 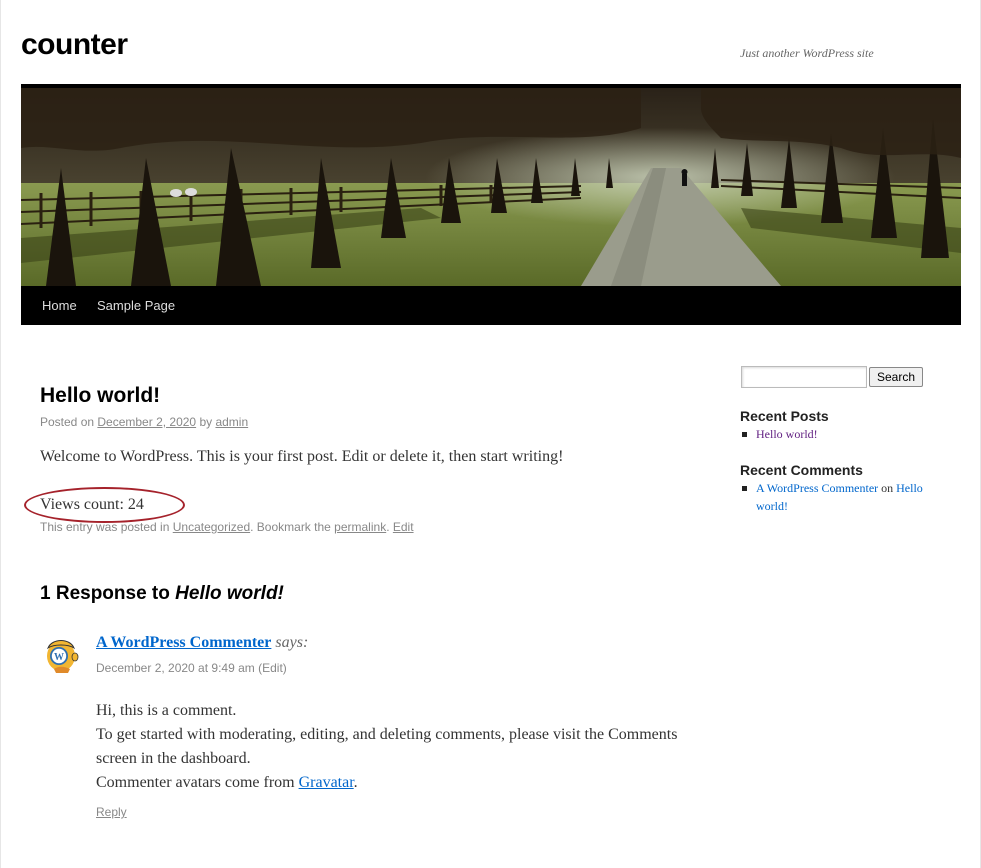 I want to click on site-title: counter, so click(x=74, y=45).